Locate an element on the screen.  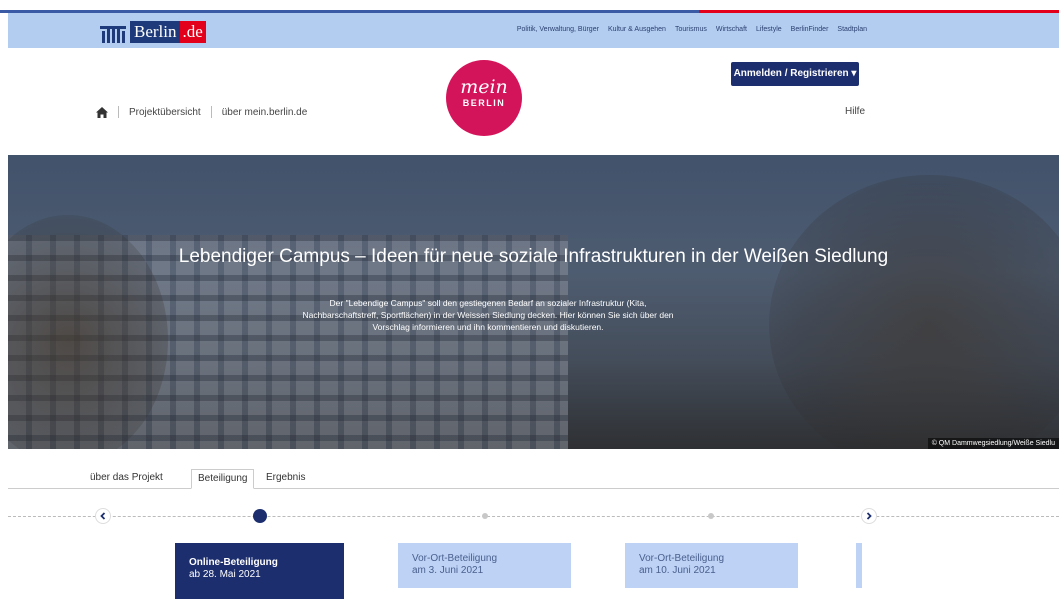
phase-card-vor-ort-2: Vor-Ort-Beteiligung am 10. Juni 2021 is located at coordinates (711, 565).